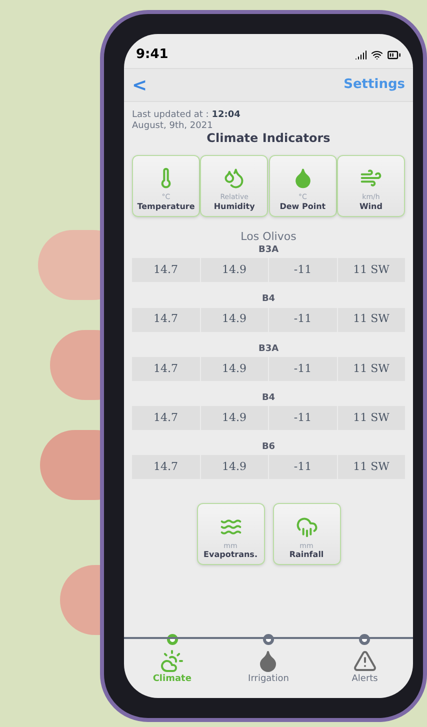  What do you see at coordinates (303, 207) in the screenshot?
I see `indicator-label: Dew Point` at bounding box center [303, 207].